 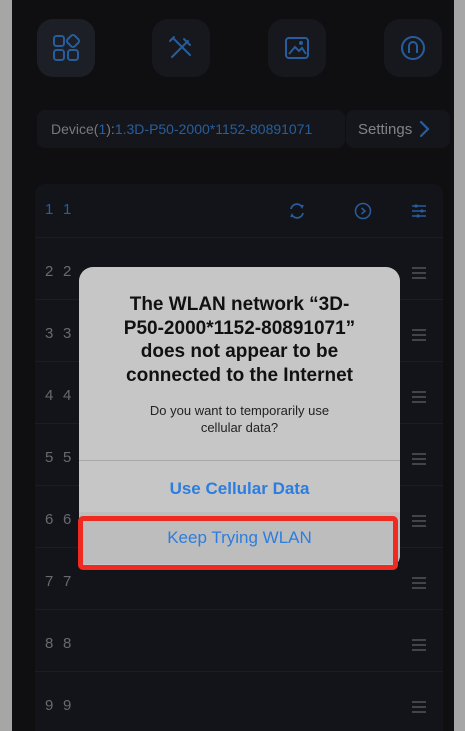 I want to click on alert-divider, so click(x=239, y=460).